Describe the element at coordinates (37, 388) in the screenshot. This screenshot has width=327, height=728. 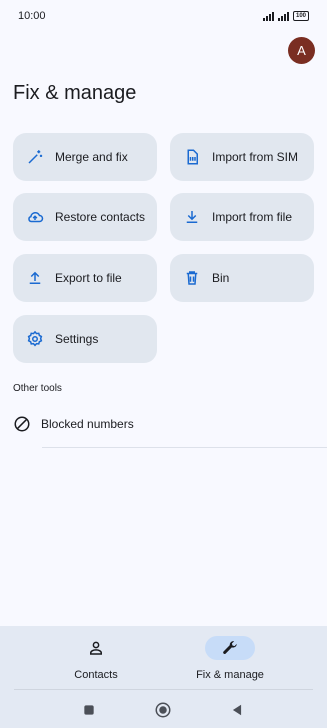
I see `section-heading: Other tools` at that location.